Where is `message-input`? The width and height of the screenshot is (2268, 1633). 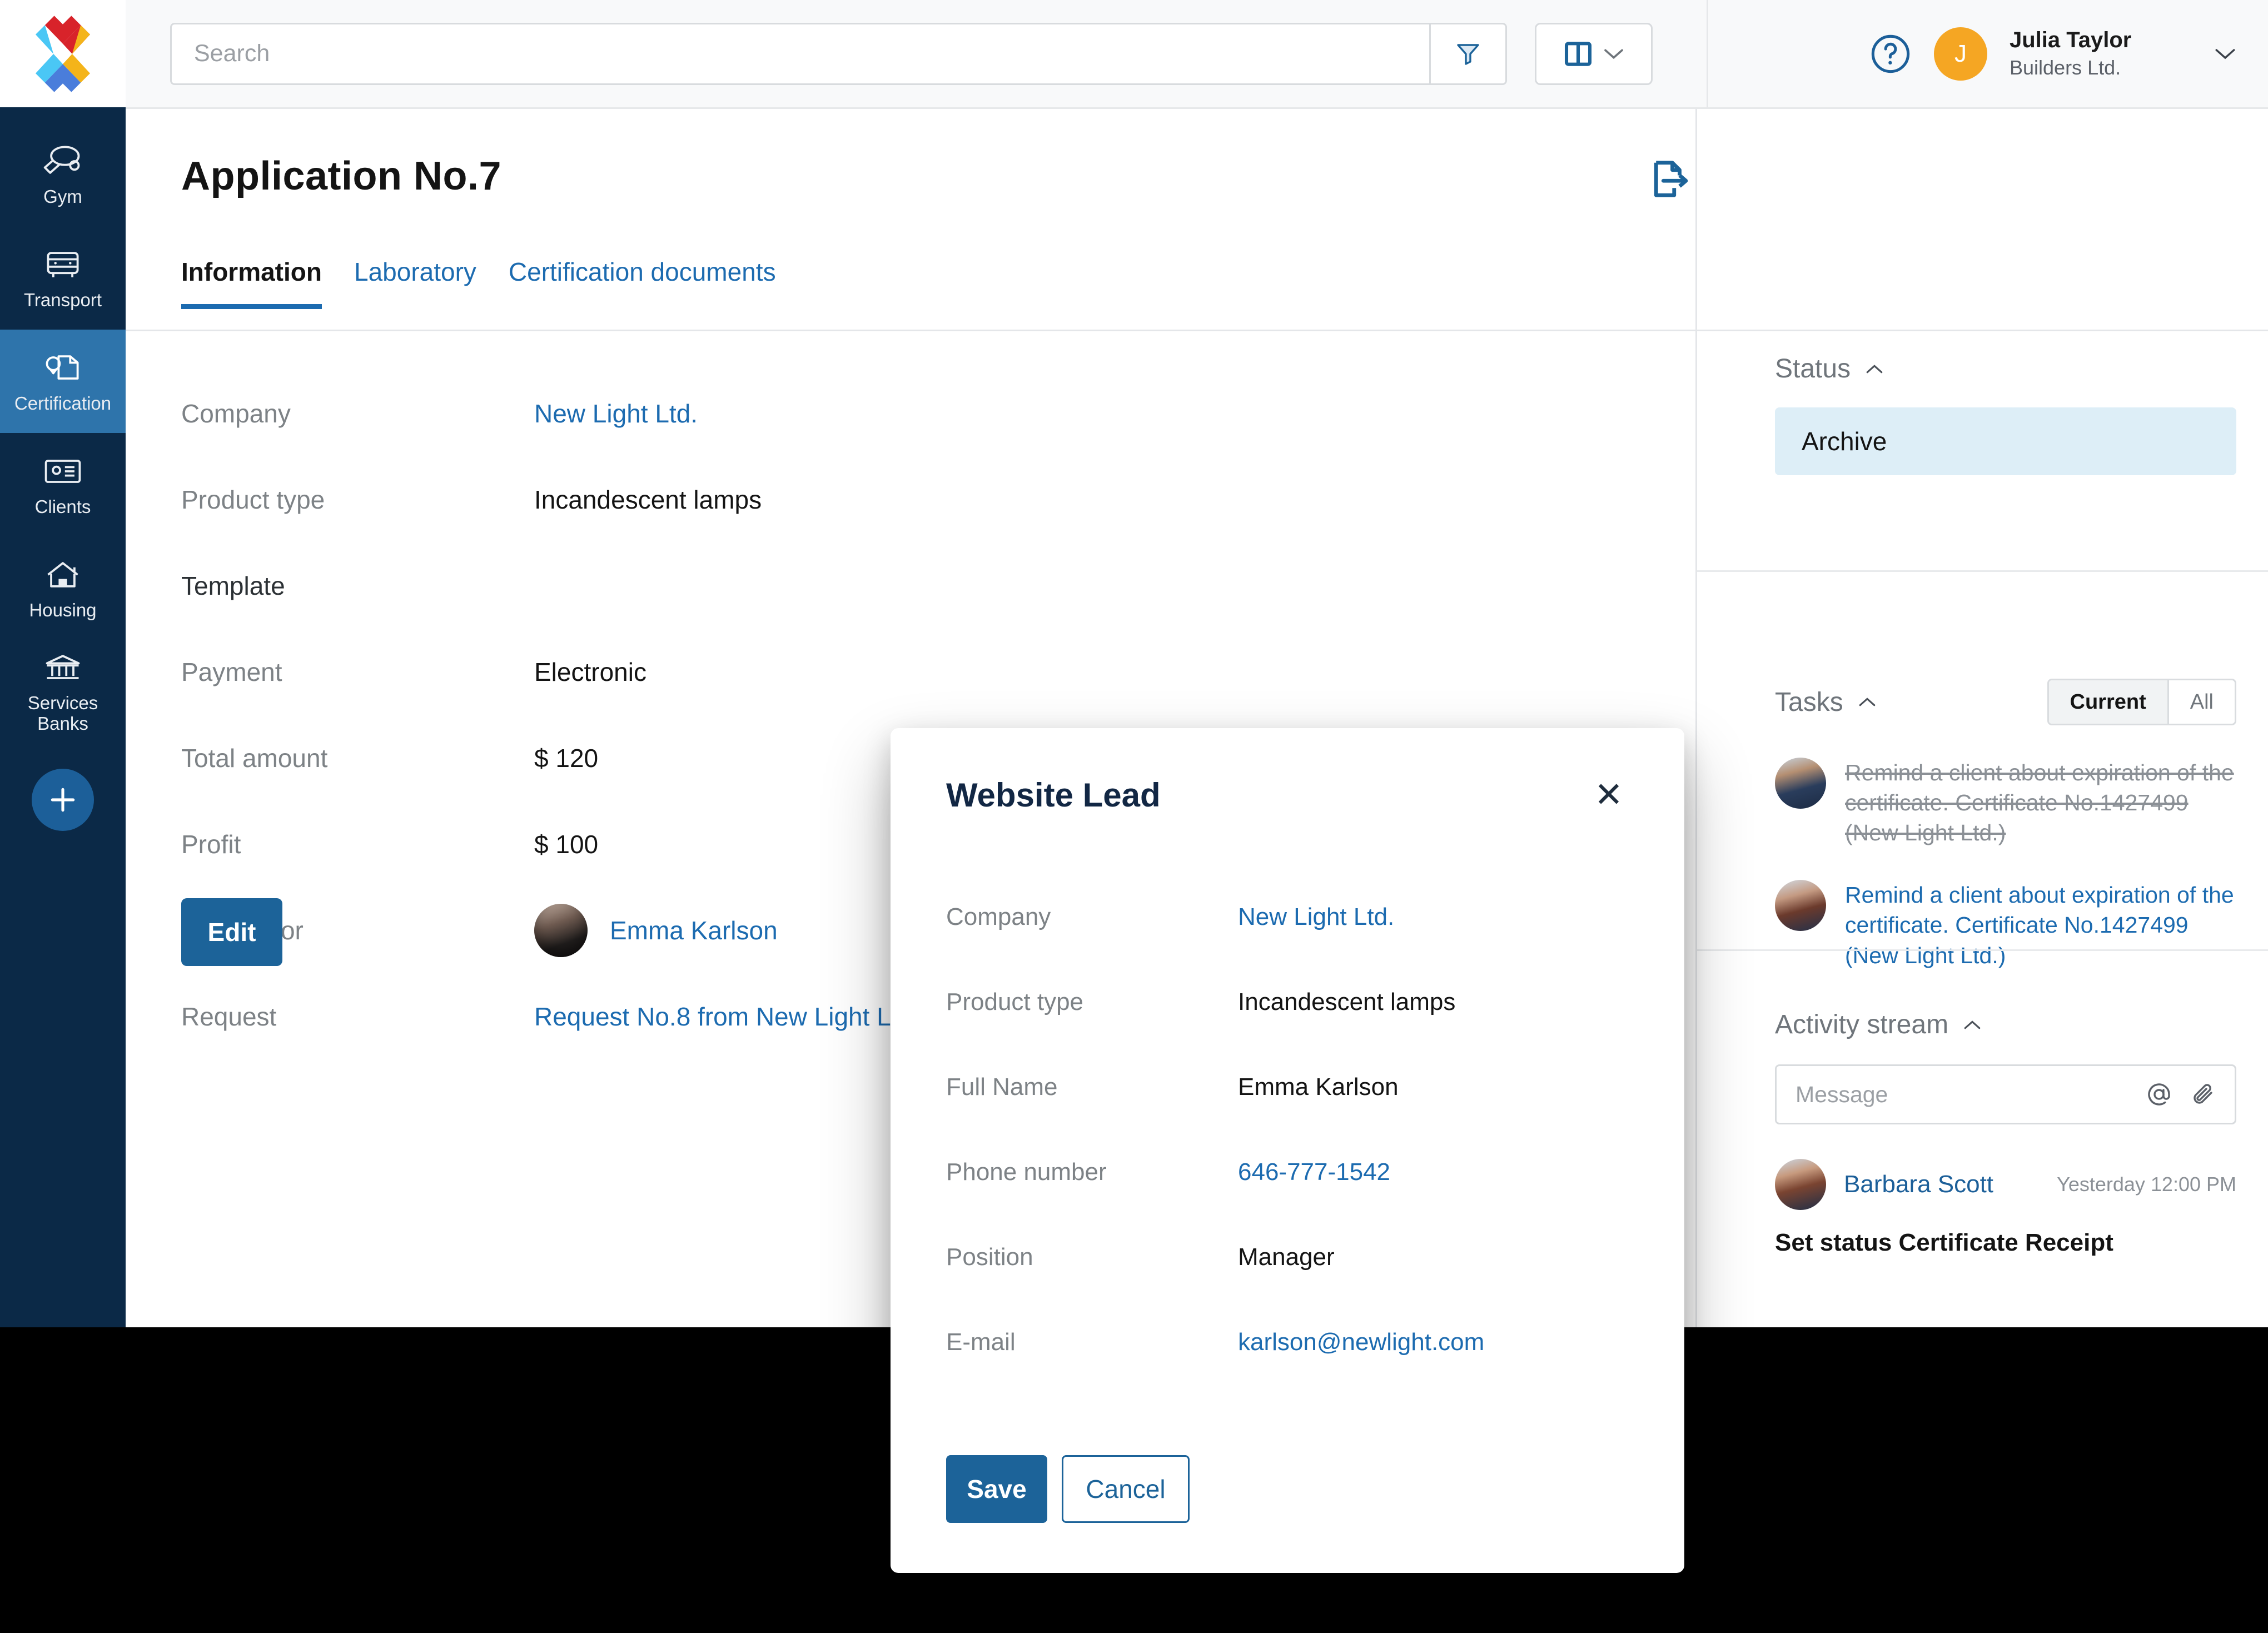 message-input is located at coordinates (1962, 1094).